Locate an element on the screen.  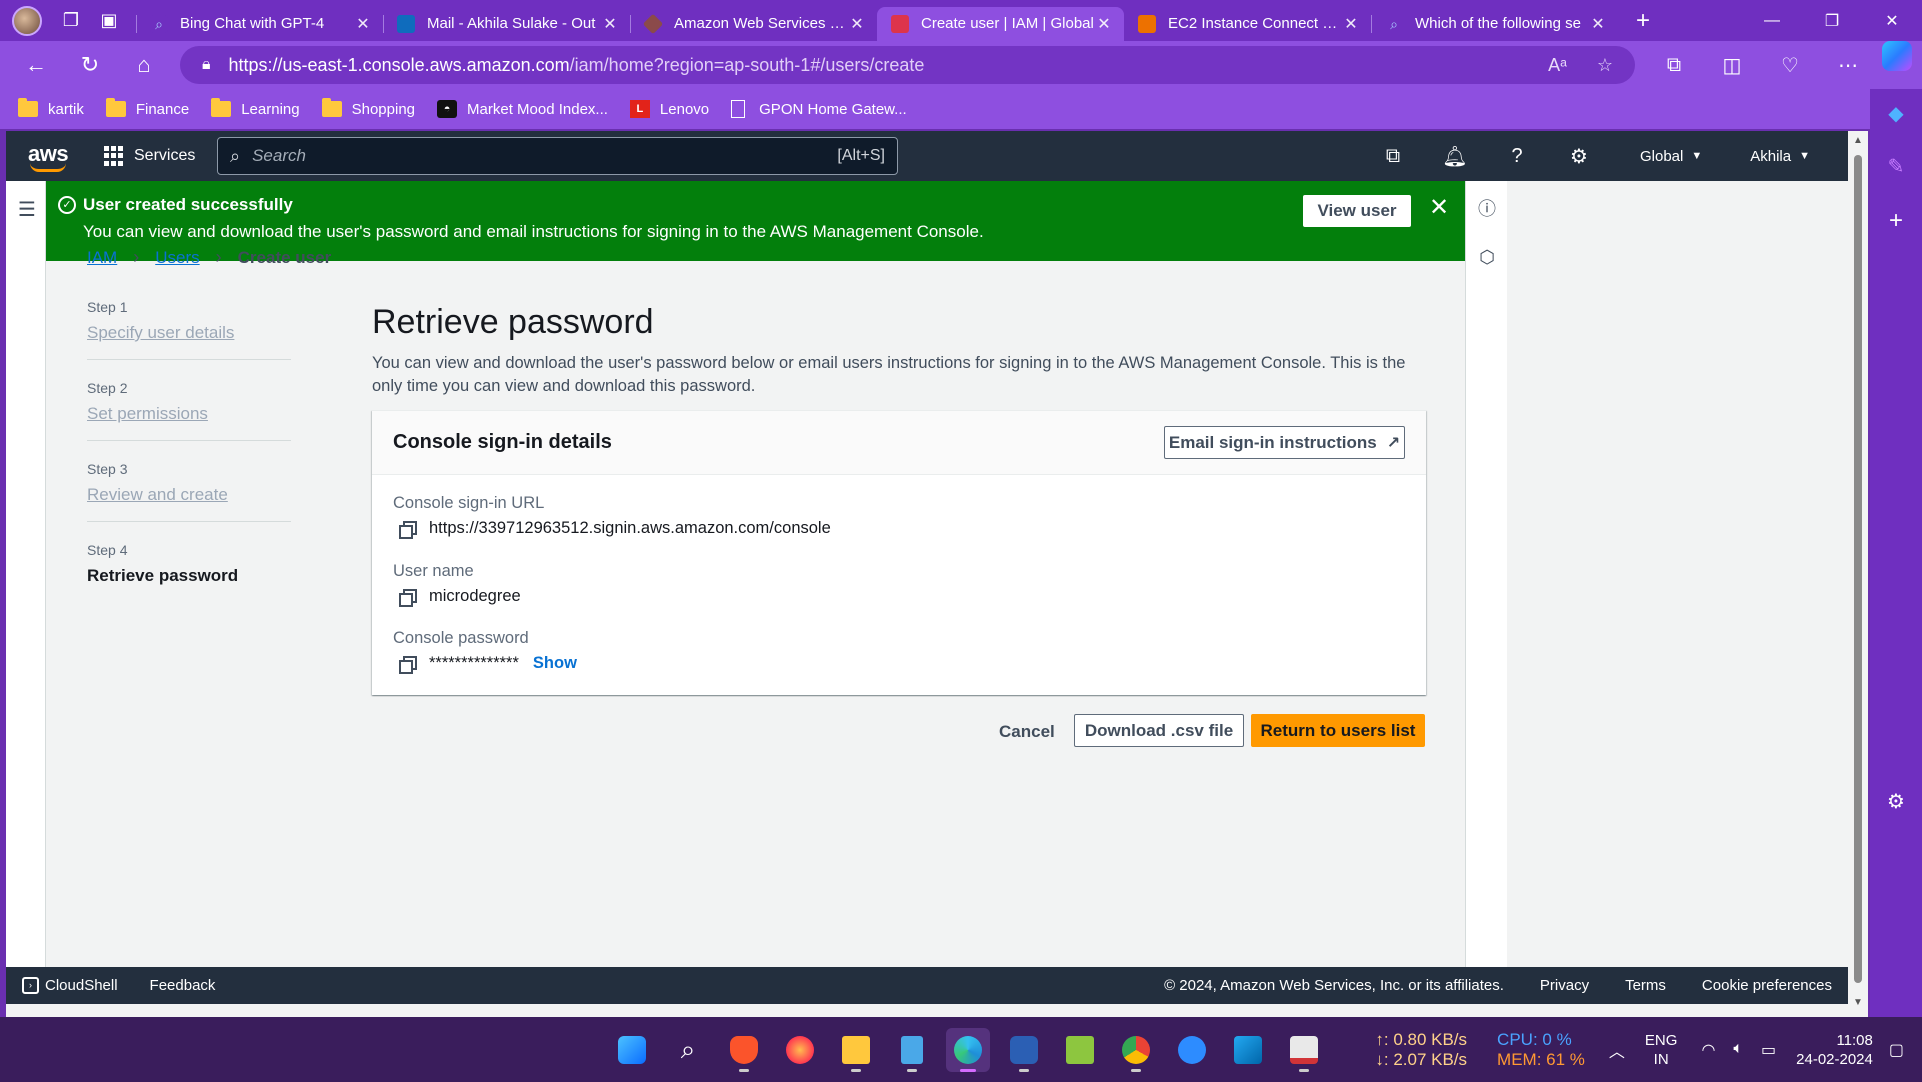
taskbar-firefox is located at coordinates (800, 1050).